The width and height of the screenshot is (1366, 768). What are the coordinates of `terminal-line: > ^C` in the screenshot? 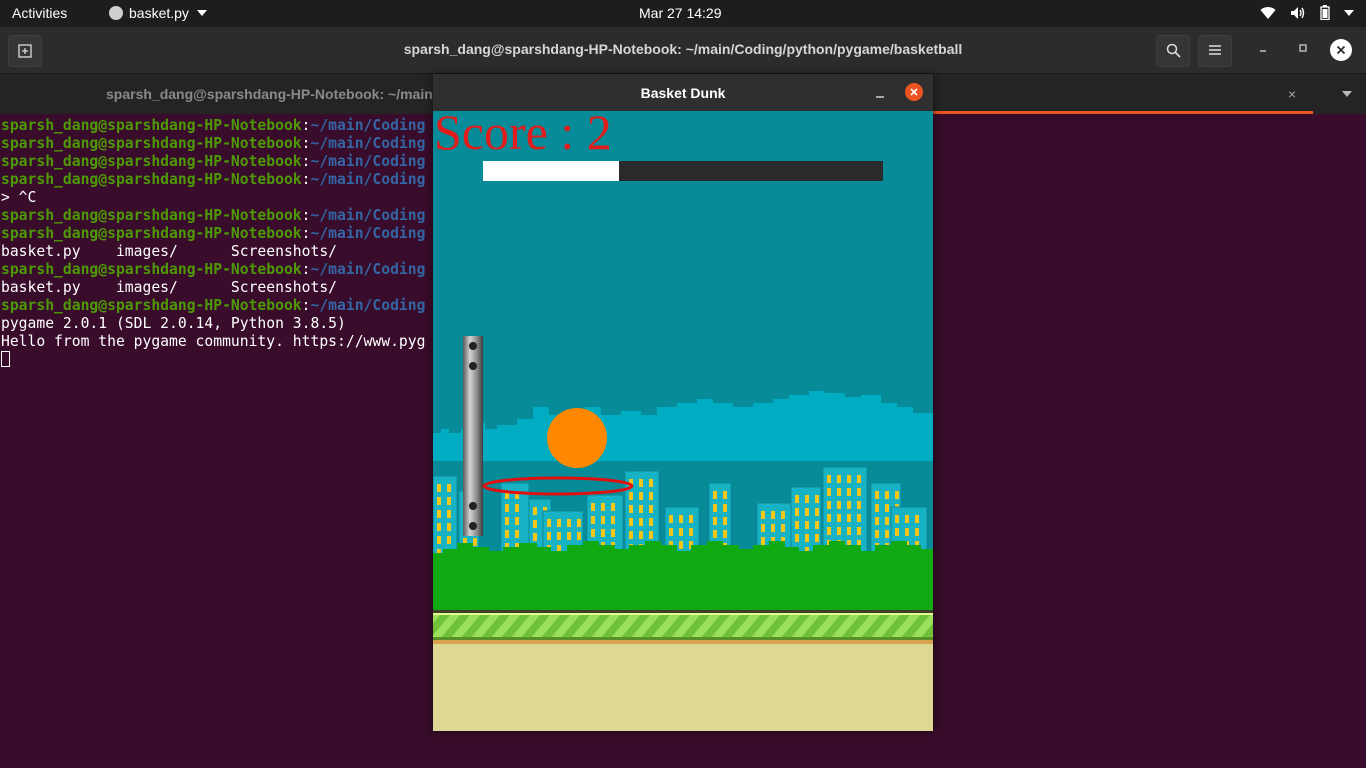 It's located at (213, 198).